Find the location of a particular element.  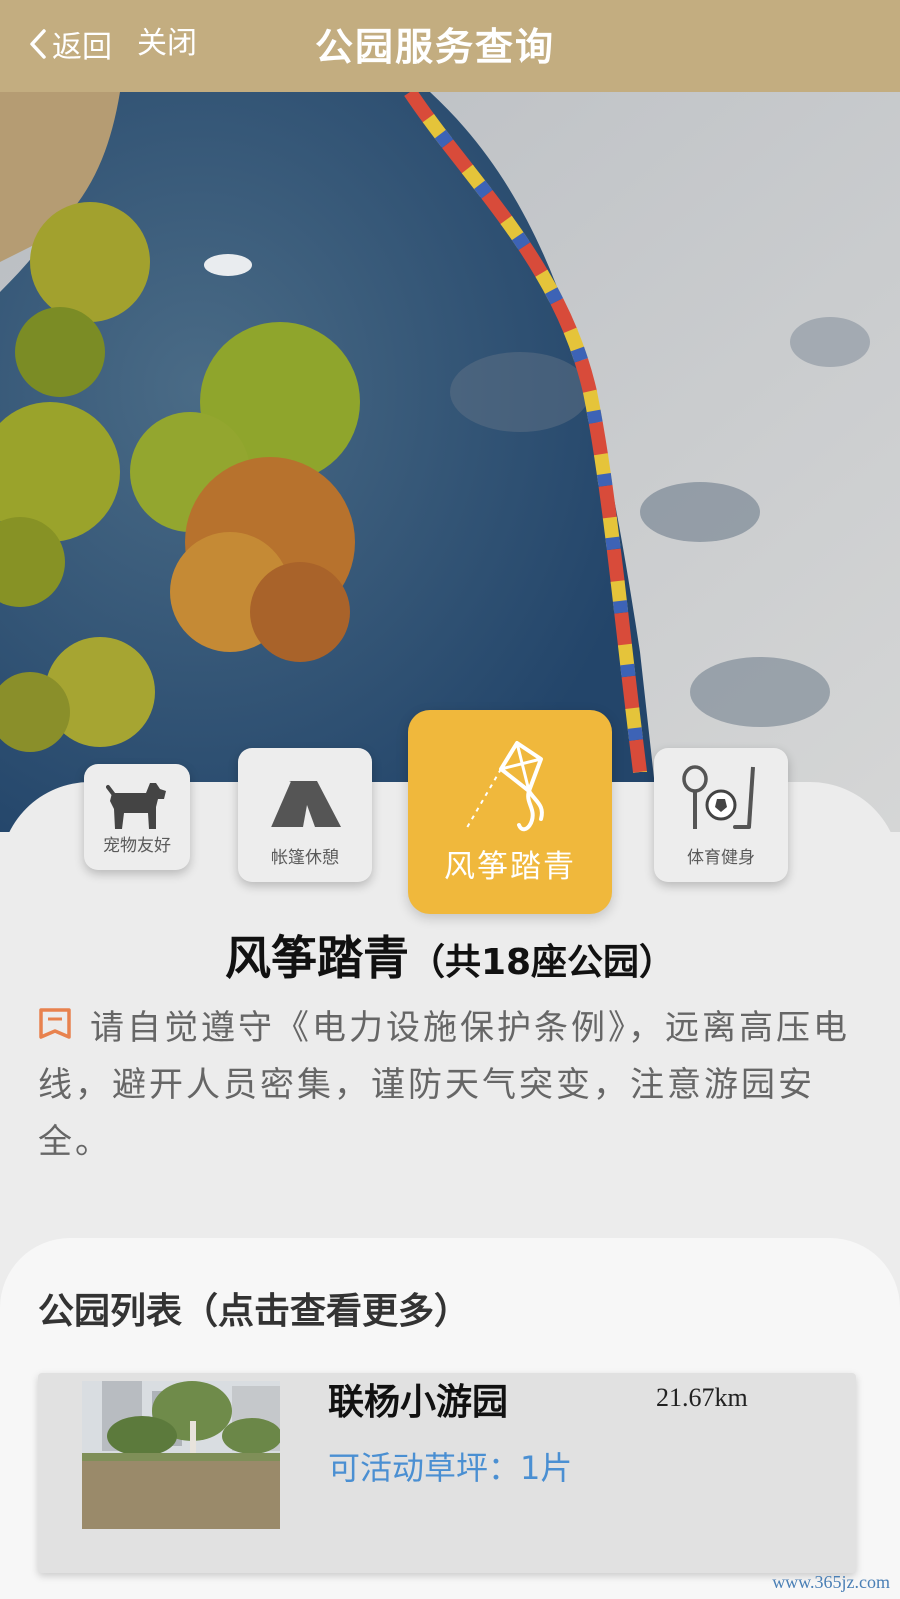

watermark: www.365jz.com is located at coordinates (831, 1582).